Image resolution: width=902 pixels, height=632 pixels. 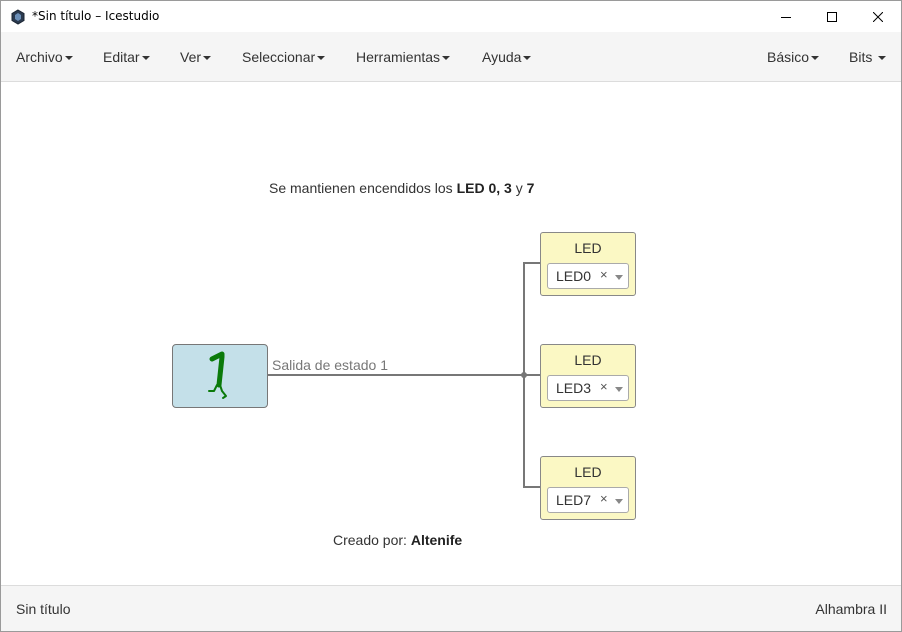 What do you see at coordinates (44, 57) in the screenshot?
I see `menu-archivo: Archivo` at bounding box center [44, 57].